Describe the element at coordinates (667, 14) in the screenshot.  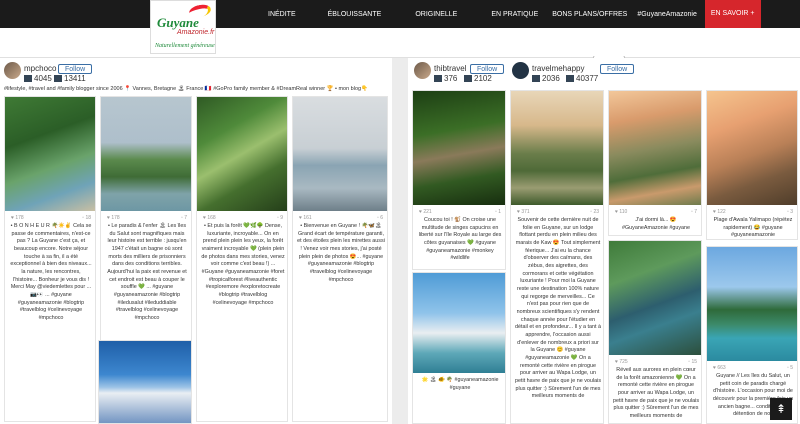
I see `nav-item-guyane-amazonie: #GuyaneAmazonie` at that location.